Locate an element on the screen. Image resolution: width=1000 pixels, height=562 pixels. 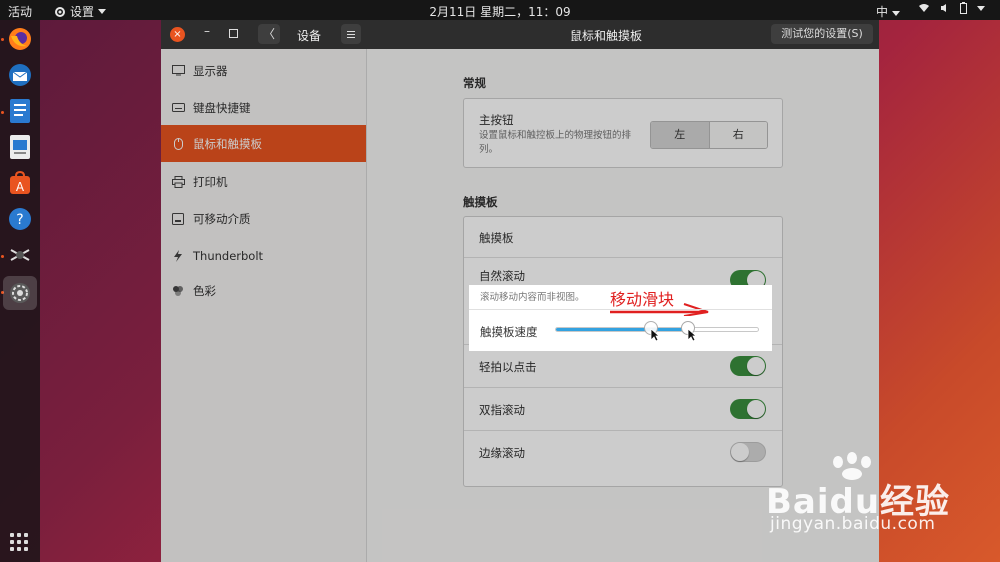
maximize-button is located at coordinates (233, 33).